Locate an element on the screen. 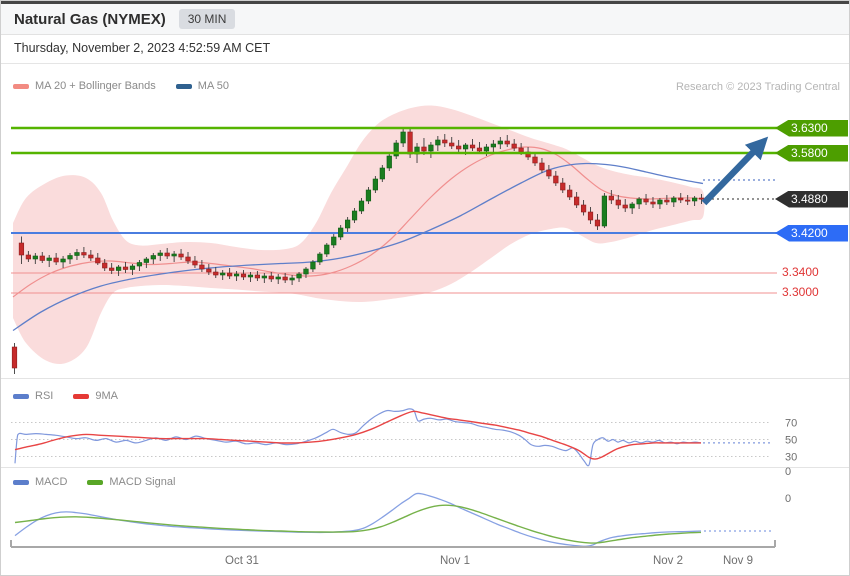  rsi-tick-label: 70 is located at coordinates (791, 424).